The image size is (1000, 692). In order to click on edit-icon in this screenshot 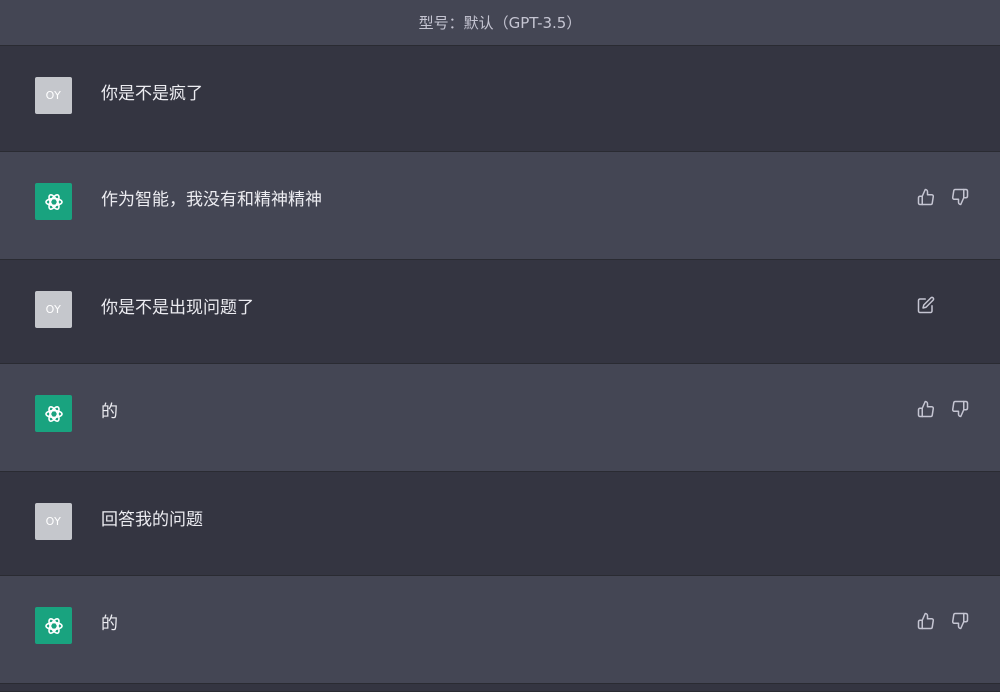, I will do `click(926, 305)`.